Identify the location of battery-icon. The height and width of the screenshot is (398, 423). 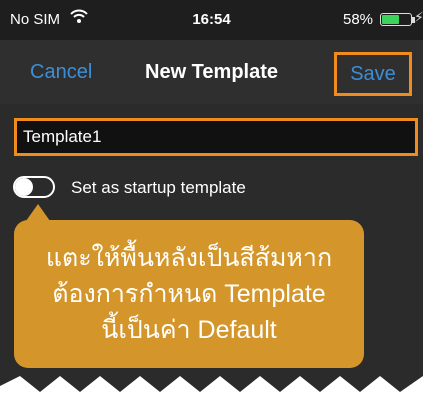
(396, 19).